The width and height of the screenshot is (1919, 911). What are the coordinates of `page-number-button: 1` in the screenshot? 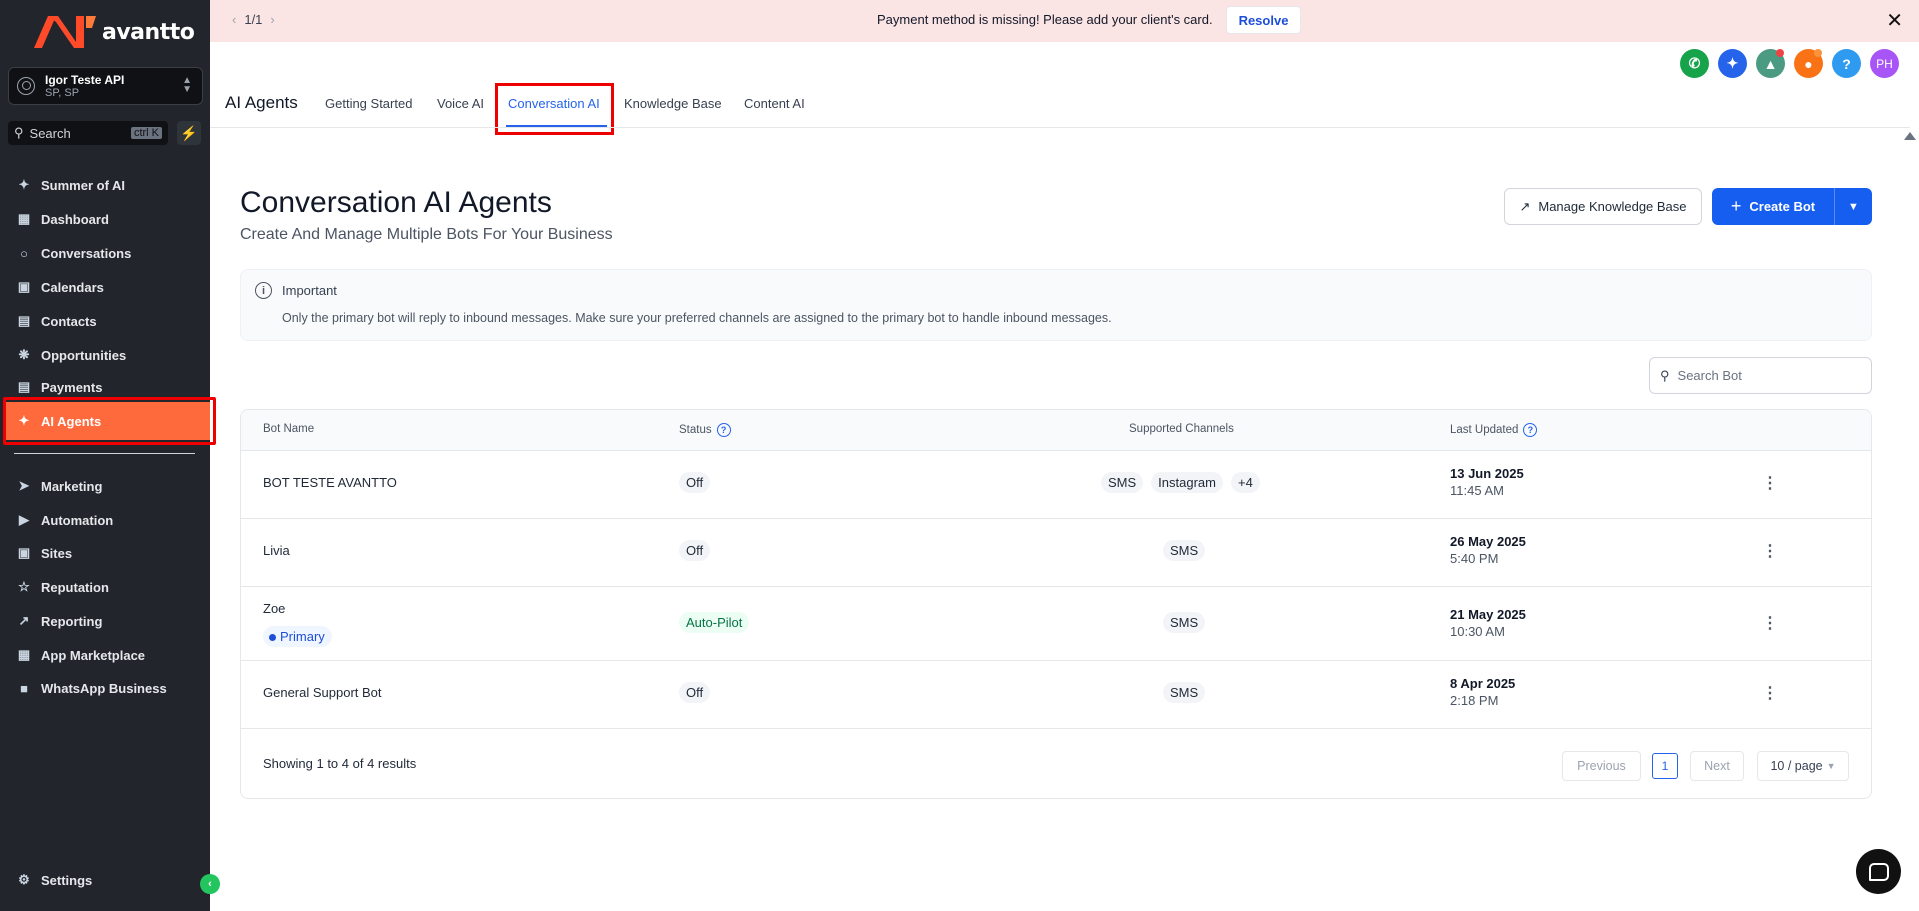 It's located at (1665, 766).